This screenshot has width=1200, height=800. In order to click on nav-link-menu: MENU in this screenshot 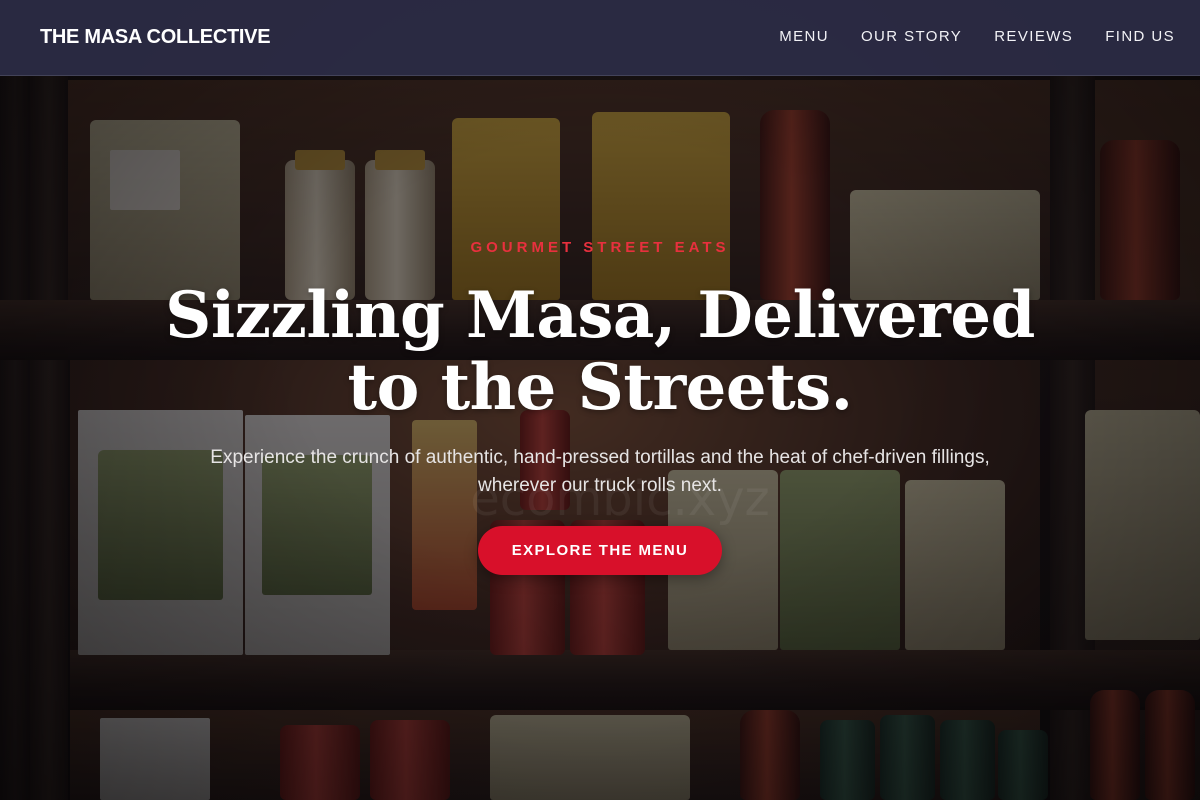, I will do `click(804, 36)`.